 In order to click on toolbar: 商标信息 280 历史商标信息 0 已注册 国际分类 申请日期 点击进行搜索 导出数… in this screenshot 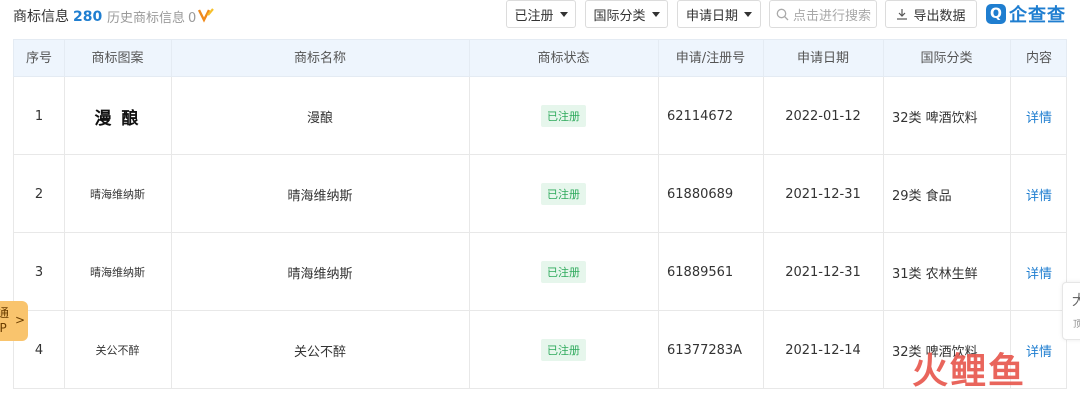, I will do `click(540, 16)`.